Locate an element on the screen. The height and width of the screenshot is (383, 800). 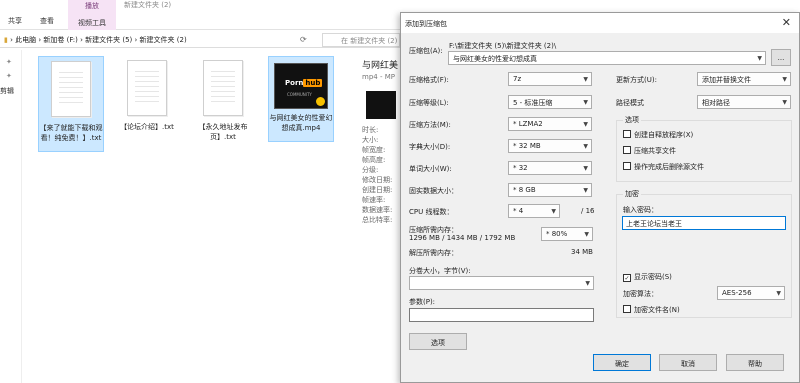
file-item-video: Porn hub COMMUNITY 与网红美女的性爱幻想成真.mp4 is located at coordinates (301, 99).